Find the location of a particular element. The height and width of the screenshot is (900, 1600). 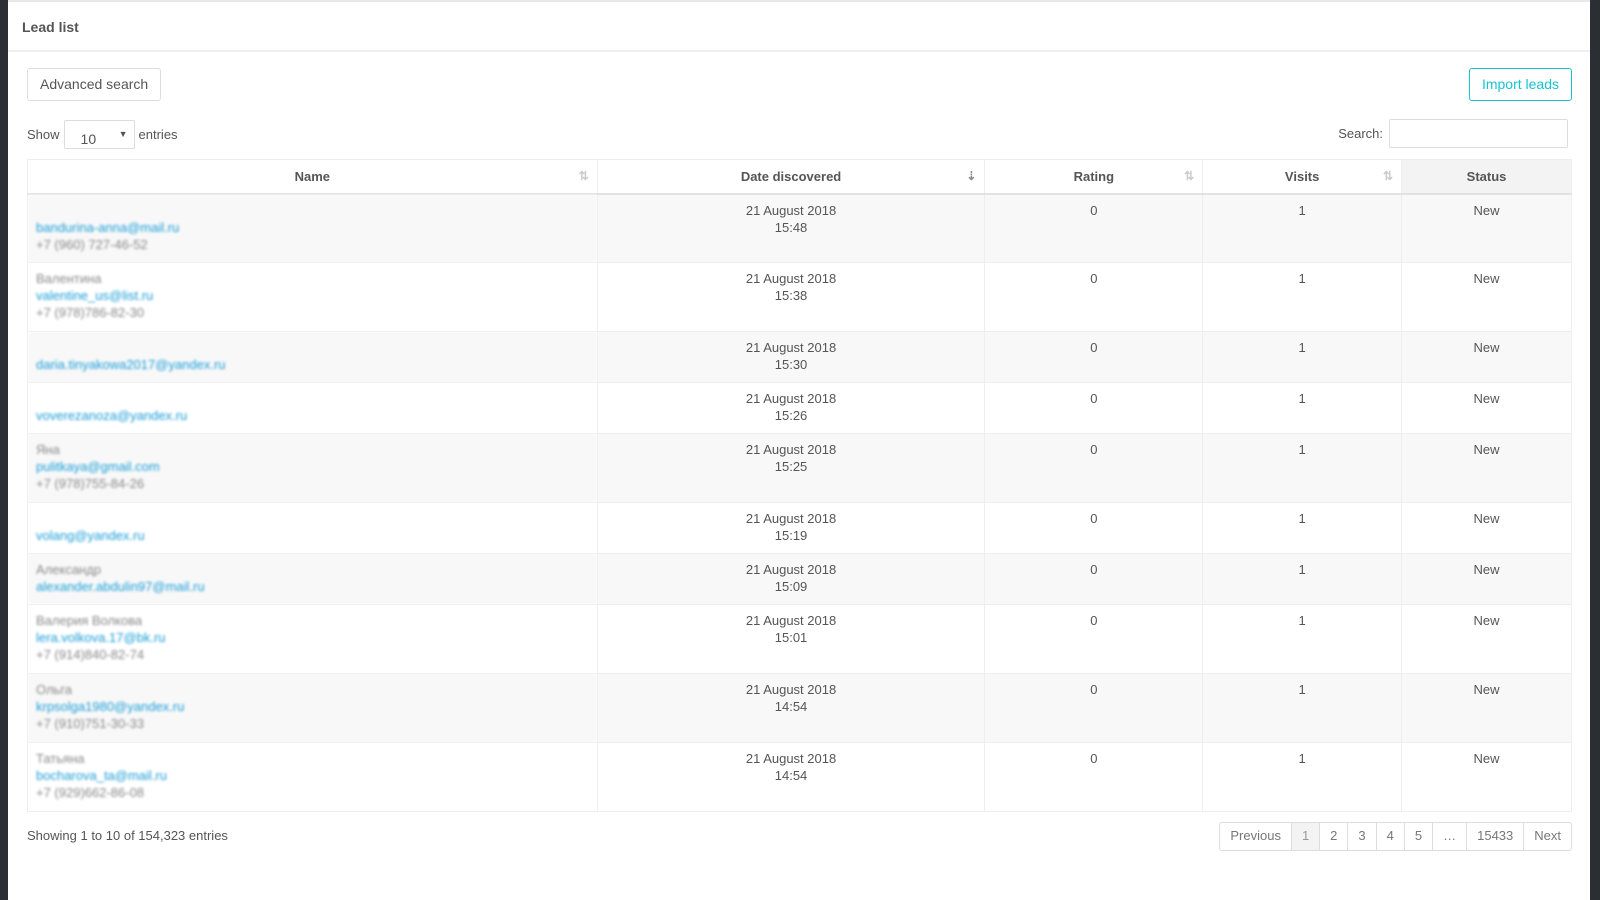

page-button: 4 is located at coordinates (1389, 836).